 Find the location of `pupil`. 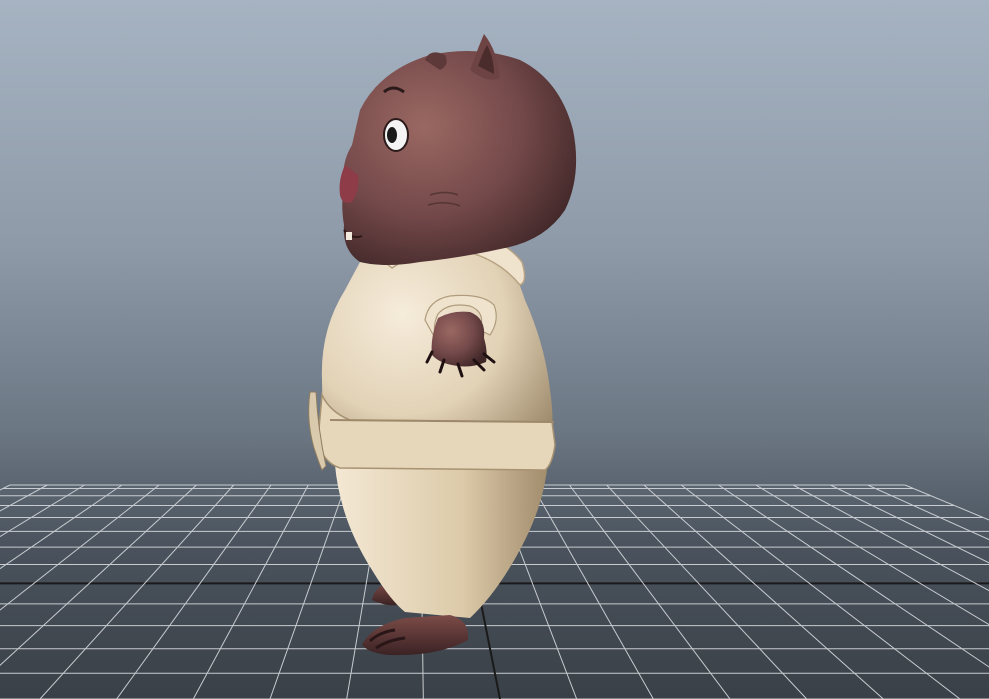

pupil is located at coordinates (392, 135).